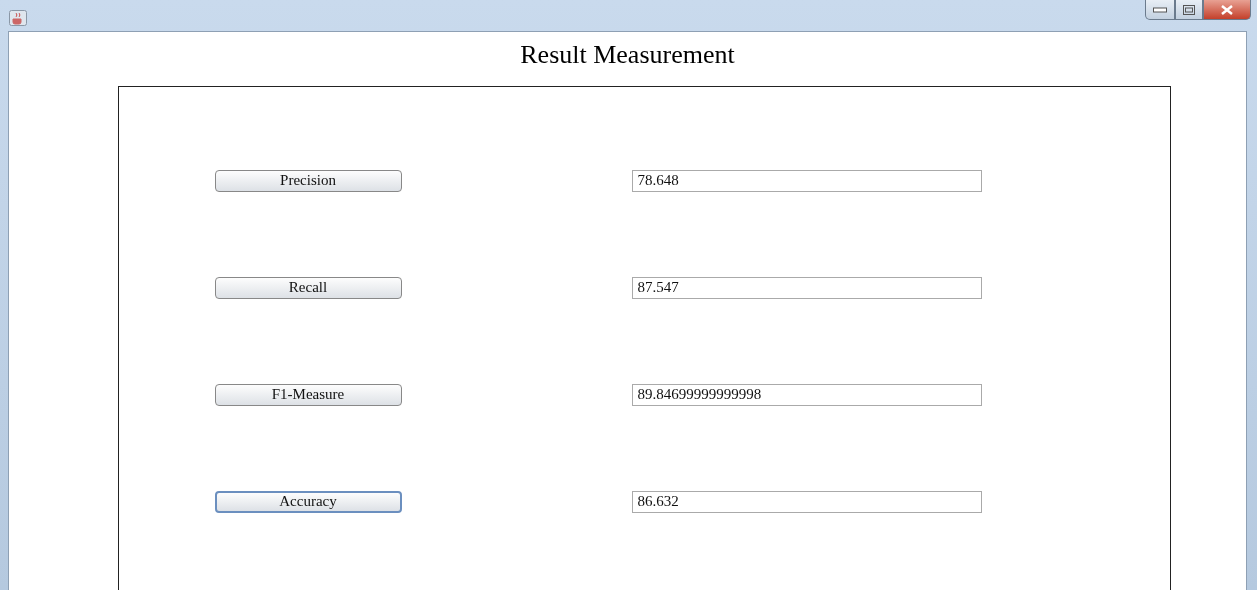  I want to click on measure-button: Precision, so click(308, 180).